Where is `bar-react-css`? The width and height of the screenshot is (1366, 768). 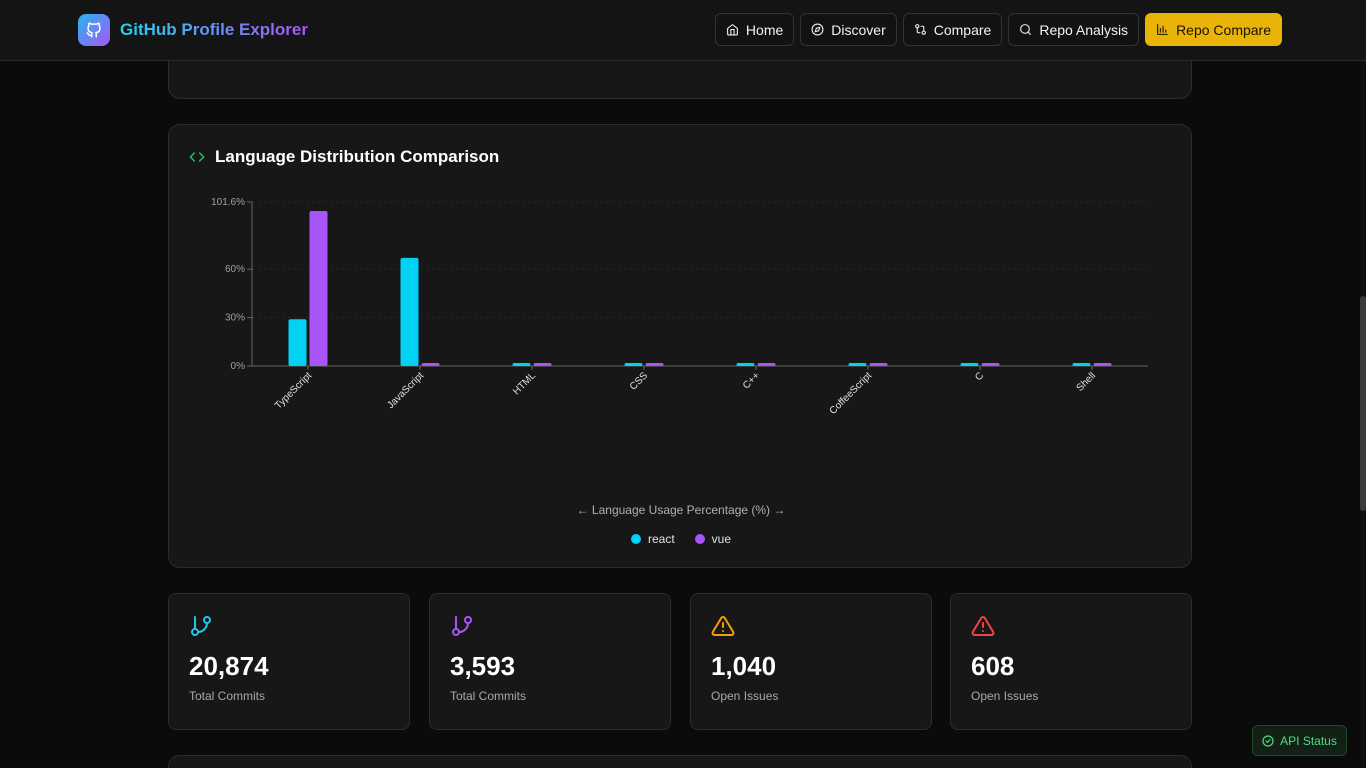
bar-react-css is located at coordinates (633, 364).